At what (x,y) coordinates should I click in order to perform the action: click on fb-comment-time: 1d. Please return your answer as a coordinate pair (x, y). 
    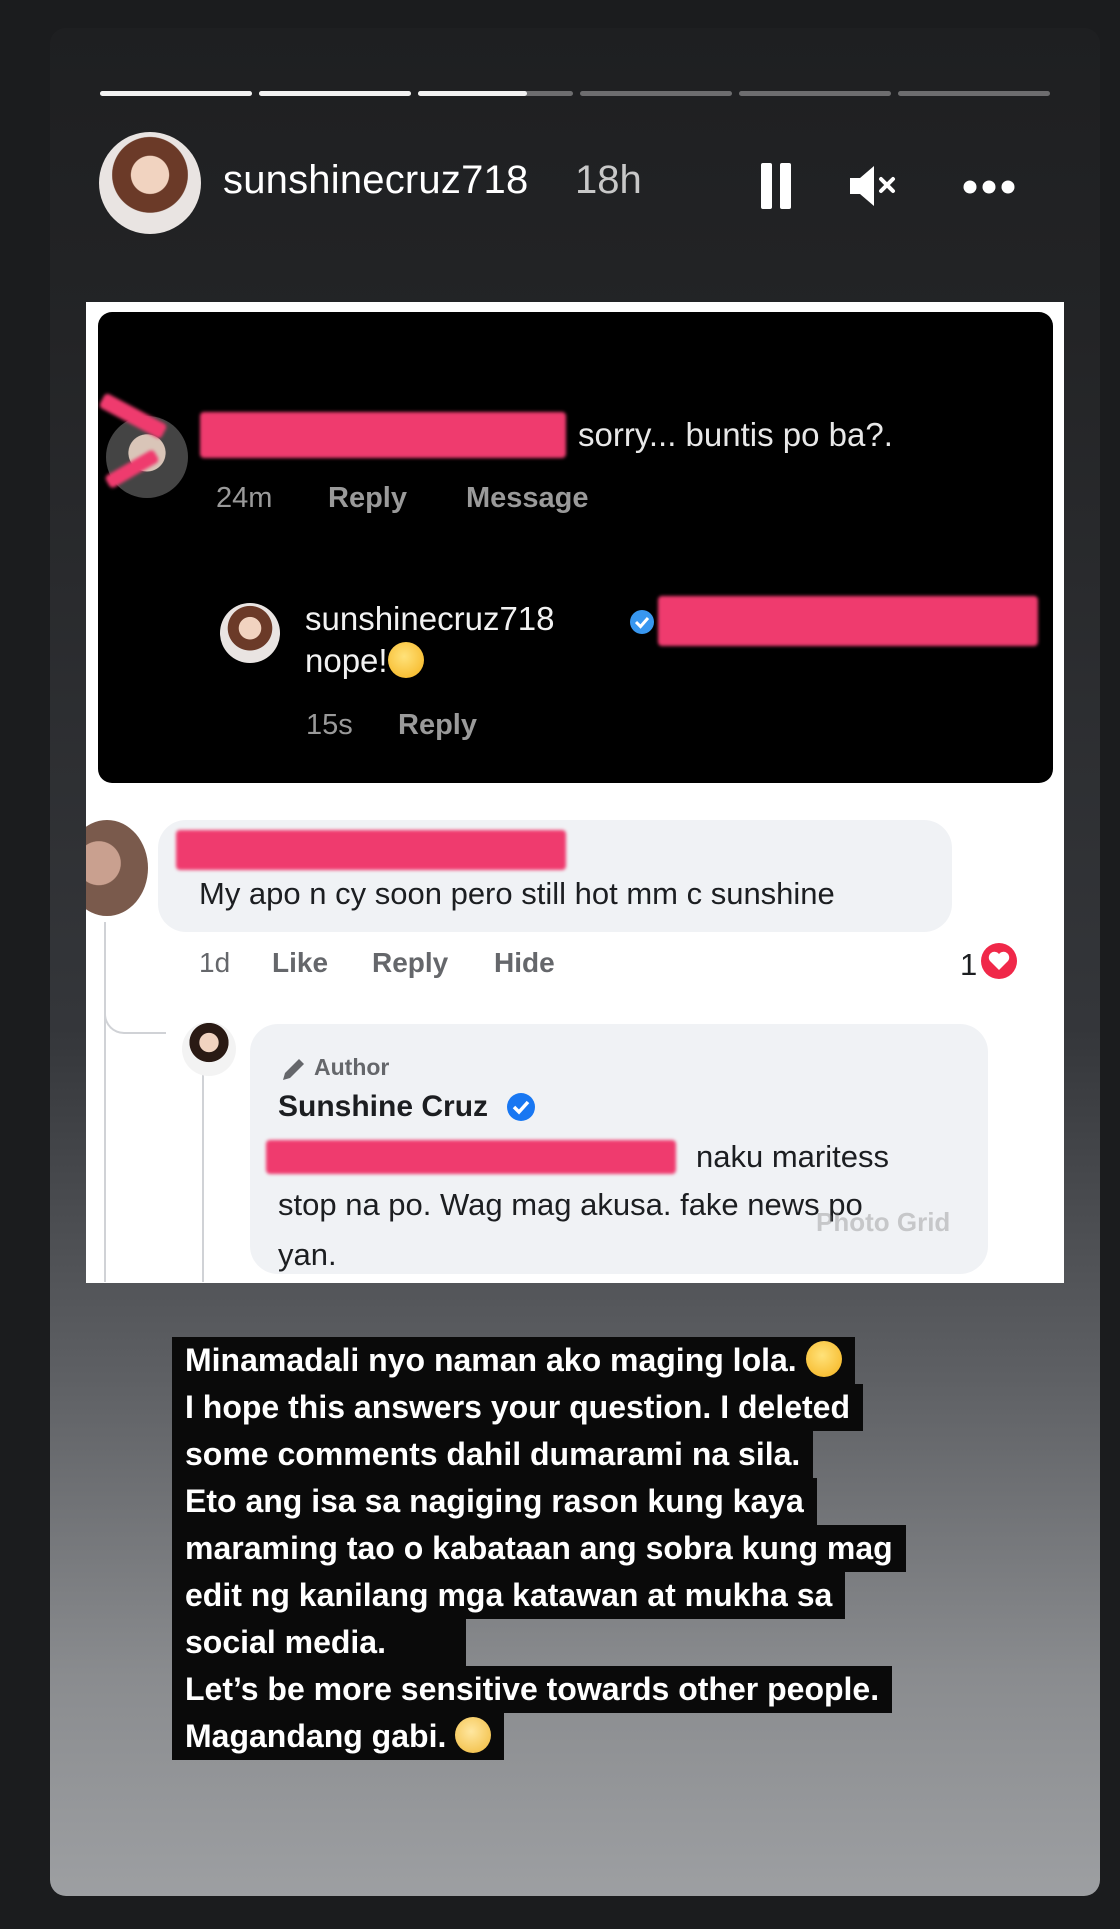
    Looking at the image, I should click on (215, 962).